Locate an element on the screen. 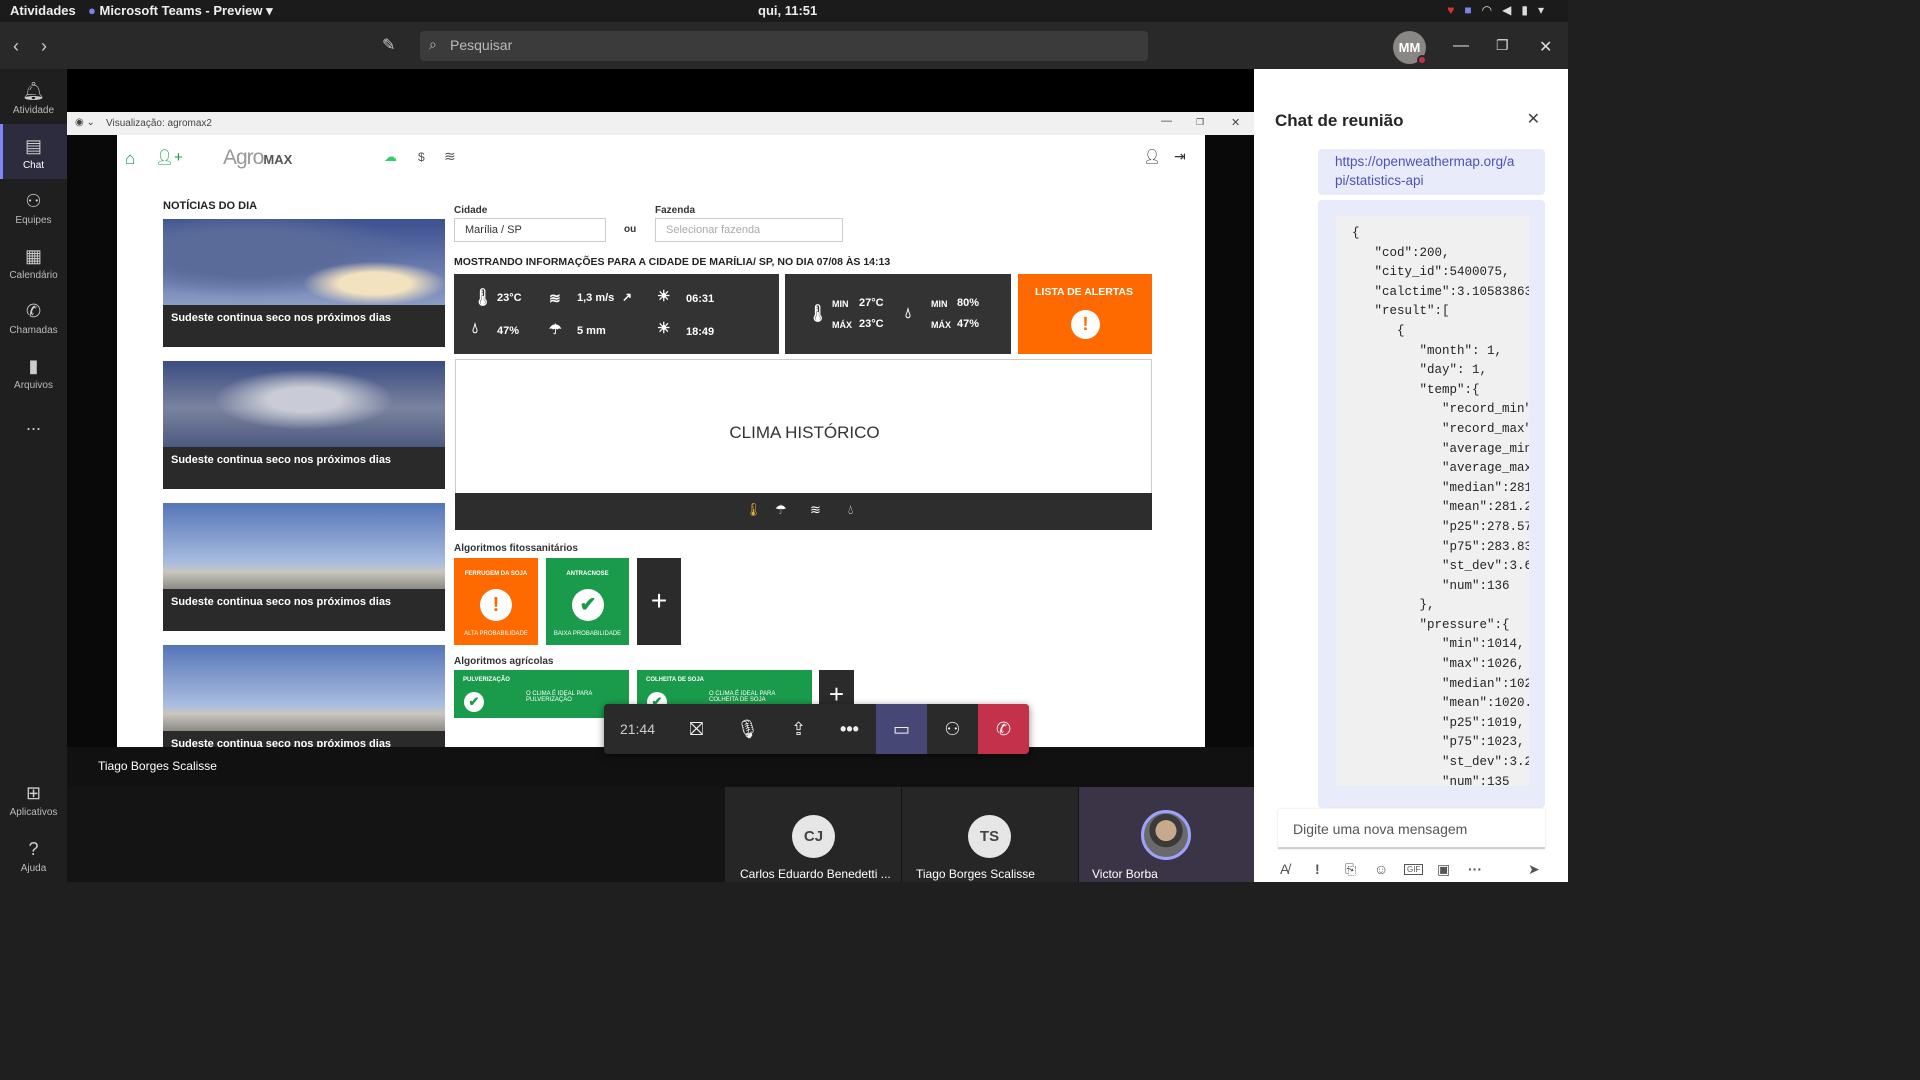  wind-tab-icon: ≋ is located at coordinates (815, 510).